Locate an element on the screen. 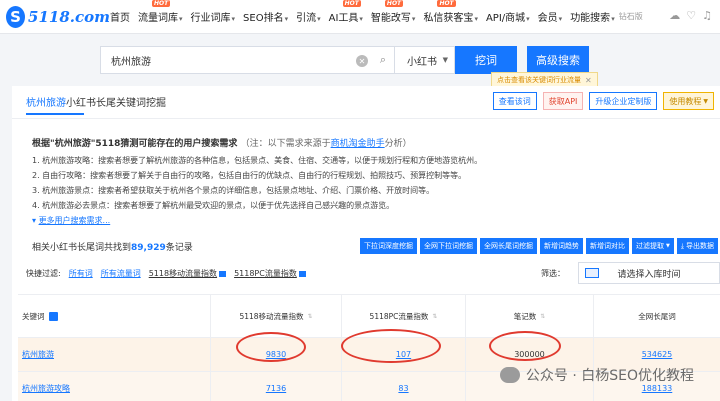 Image resolution: width=720 pixels, height=401 pixels. page-title: 杭州旅游小红书长尾关键词挖掘 is located at coordinates (96, 101).